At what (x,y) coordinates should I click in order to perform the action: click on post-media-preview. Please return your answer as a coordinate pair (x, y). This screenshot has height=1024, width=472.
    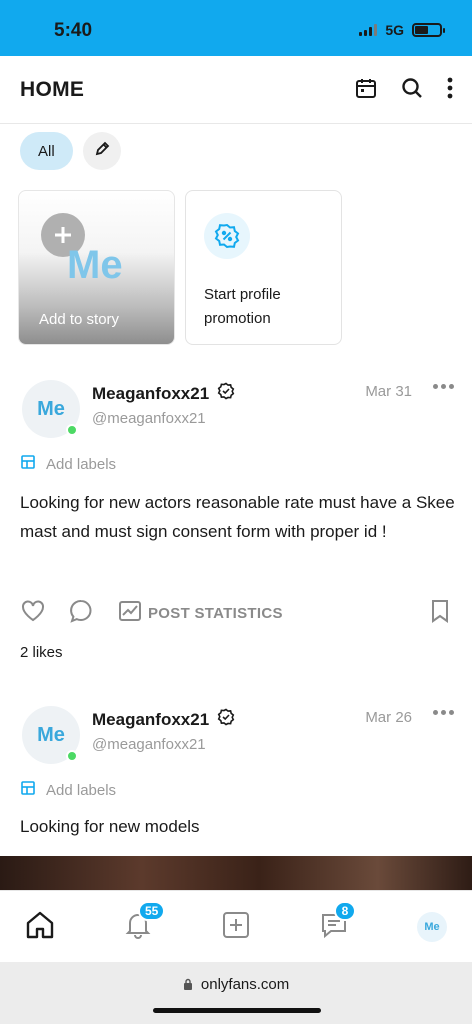
    Looking at the image, I should click on (236, 873).